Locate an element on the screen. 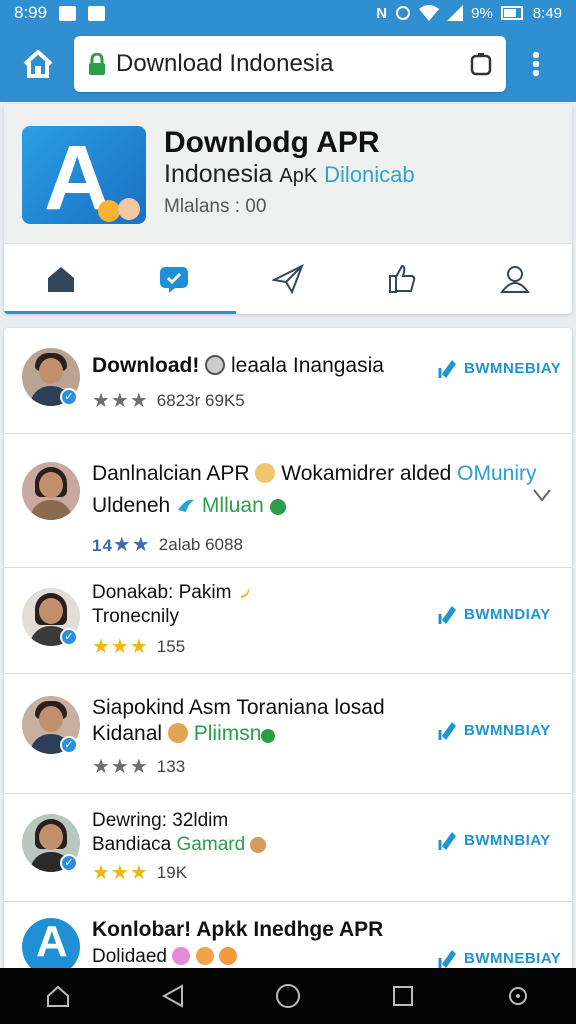 The image size is (576, 1024). target-icon is located at coordinates (518, 996).